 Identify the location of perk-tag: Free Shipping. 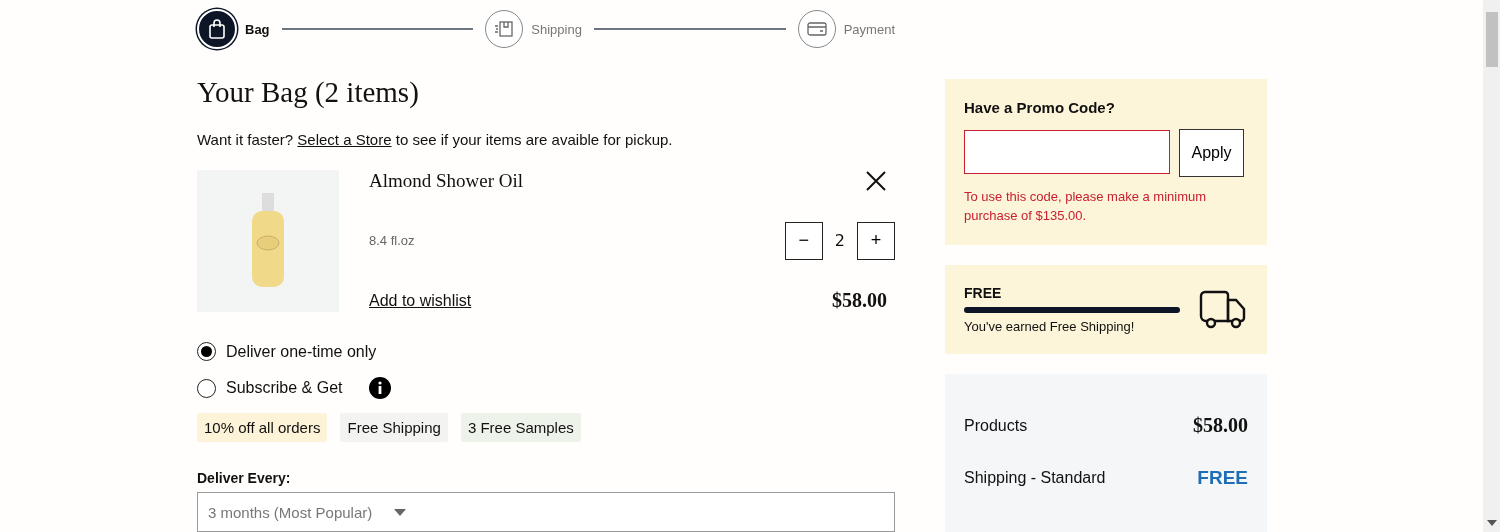
(394, 428).